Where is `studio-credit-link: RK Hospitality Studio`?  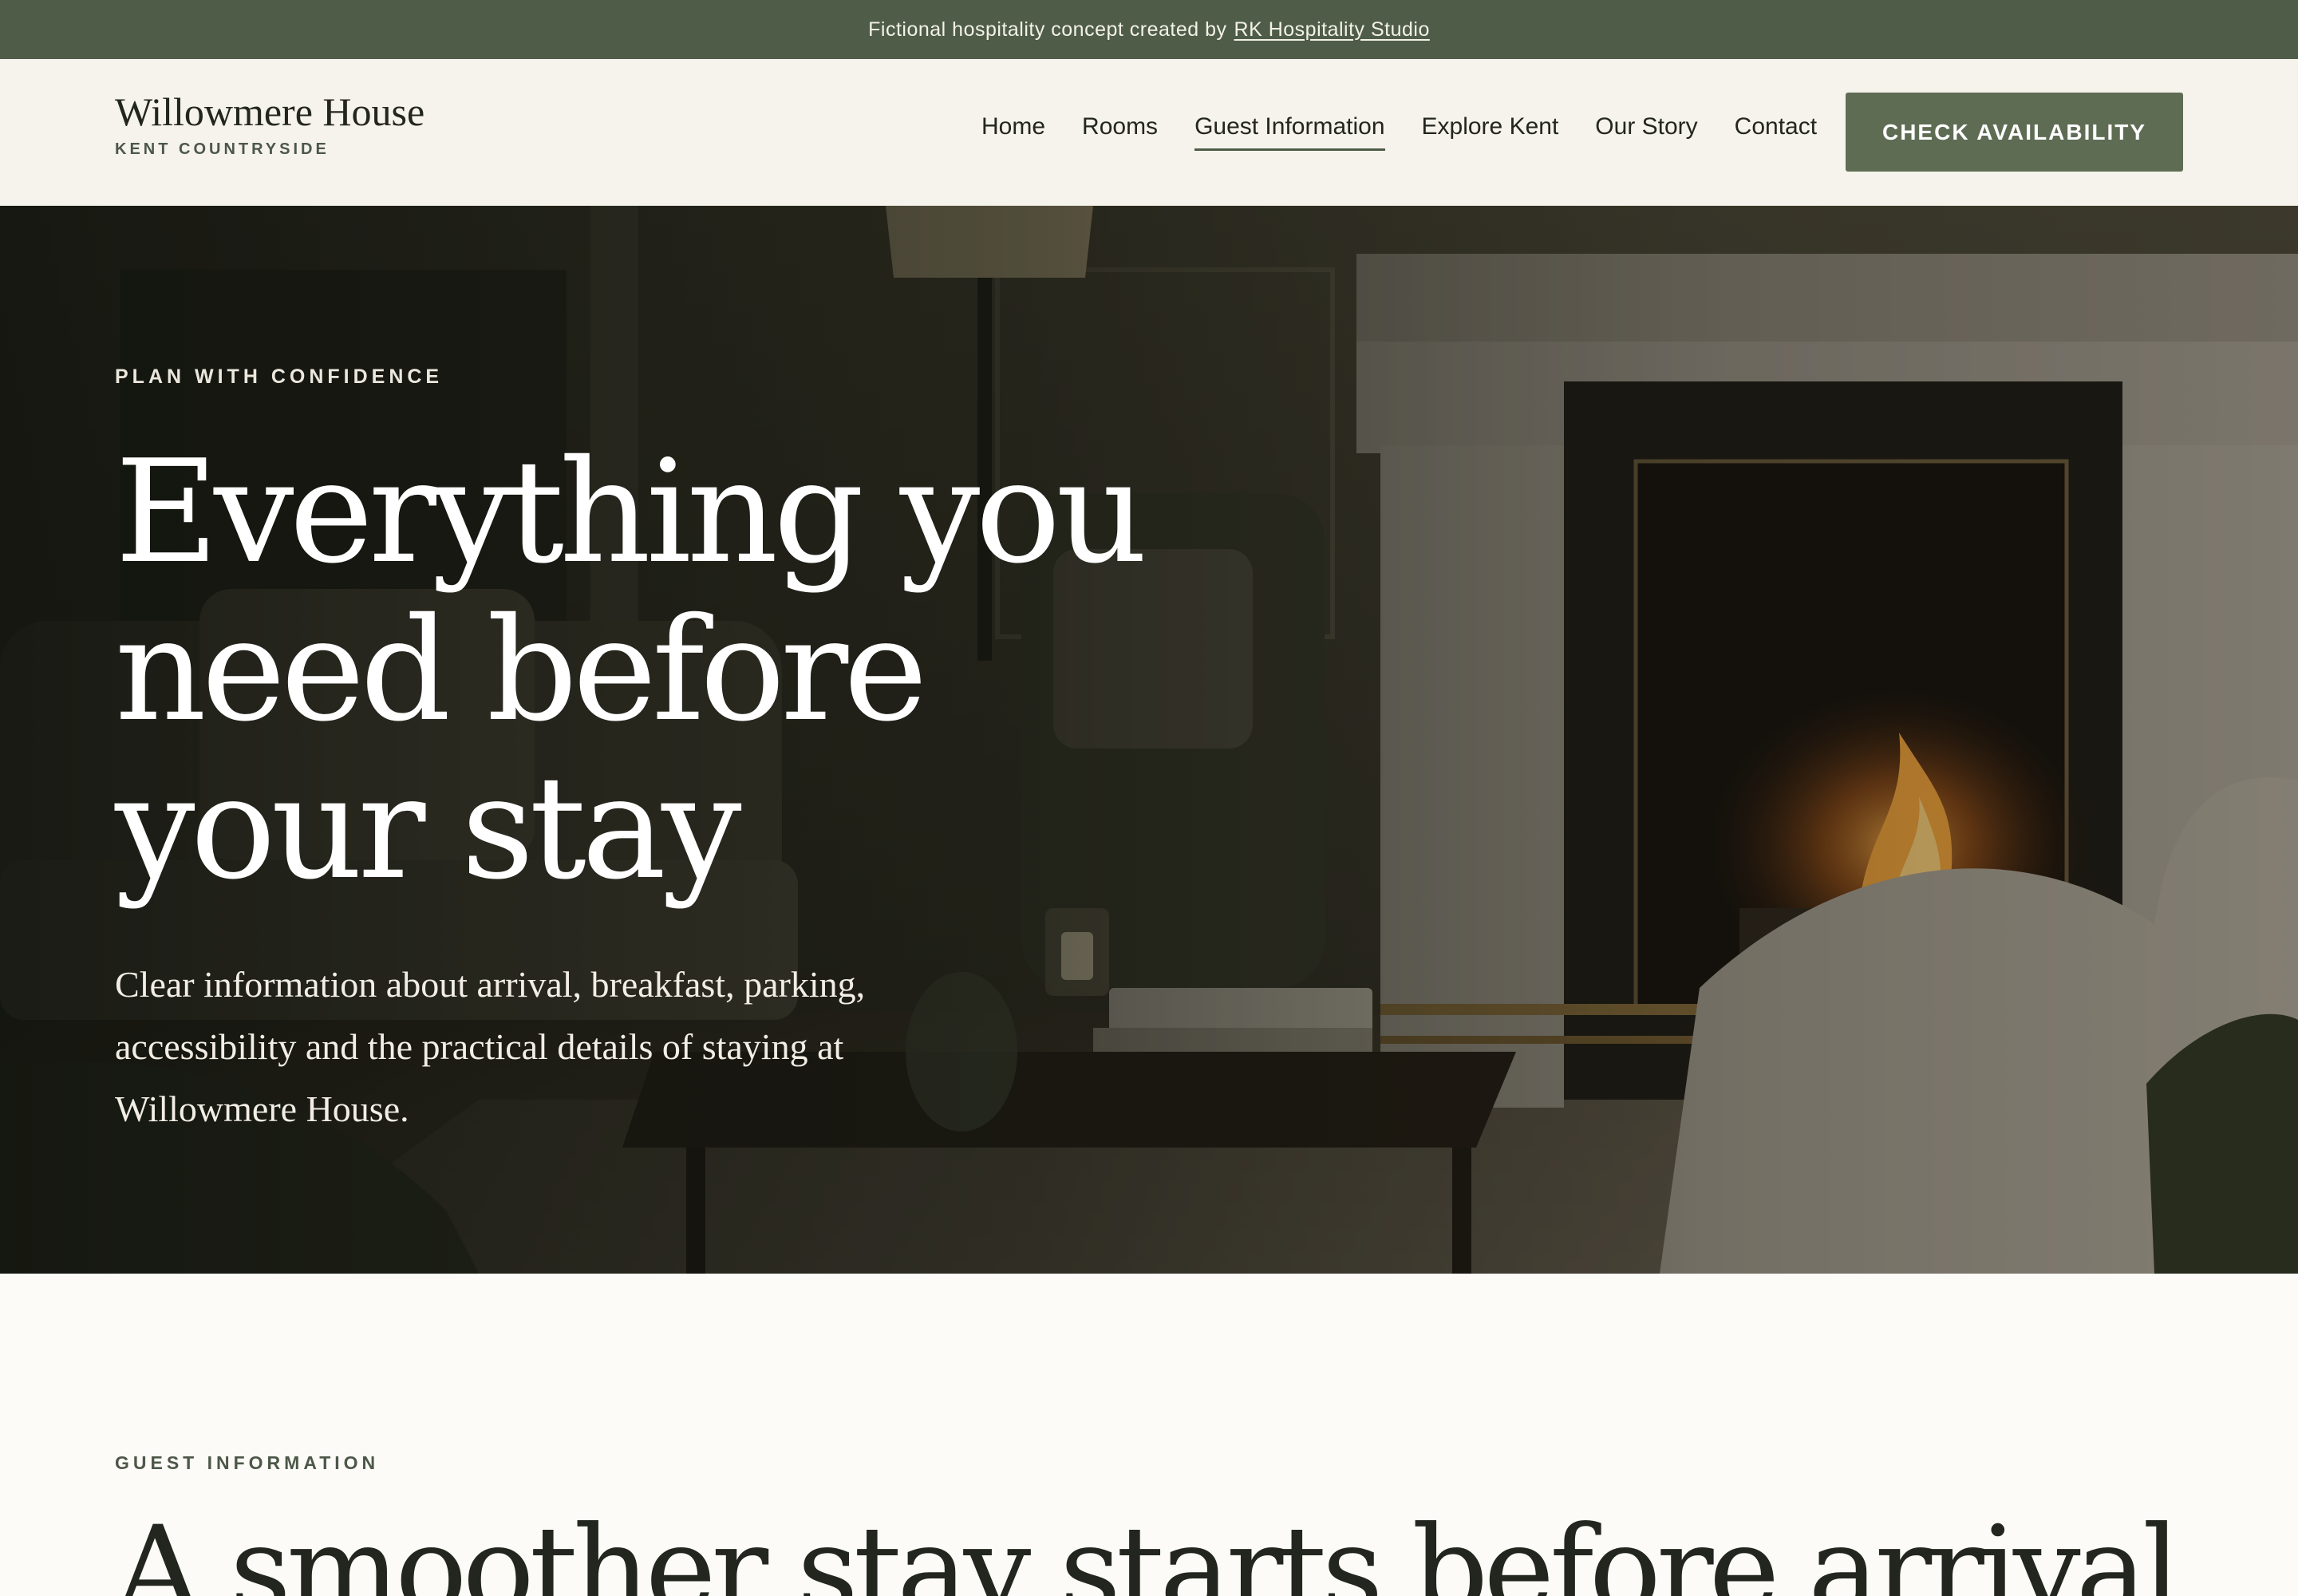 studio-credit-link: RK Hospitality Studio is located at coordinates (1332, 29).